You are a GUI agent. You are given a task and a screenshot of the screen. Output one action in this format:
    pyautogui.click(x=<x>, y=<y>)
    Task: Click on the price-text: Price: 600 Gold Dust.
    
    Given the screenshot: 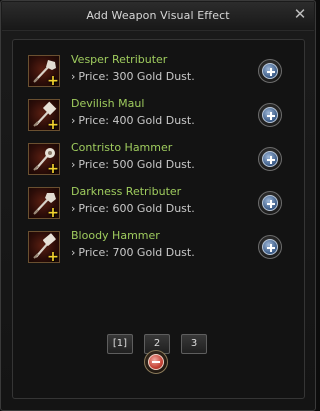 What is the action you would take?
    pyautogui.click(x=136, y=208)
    